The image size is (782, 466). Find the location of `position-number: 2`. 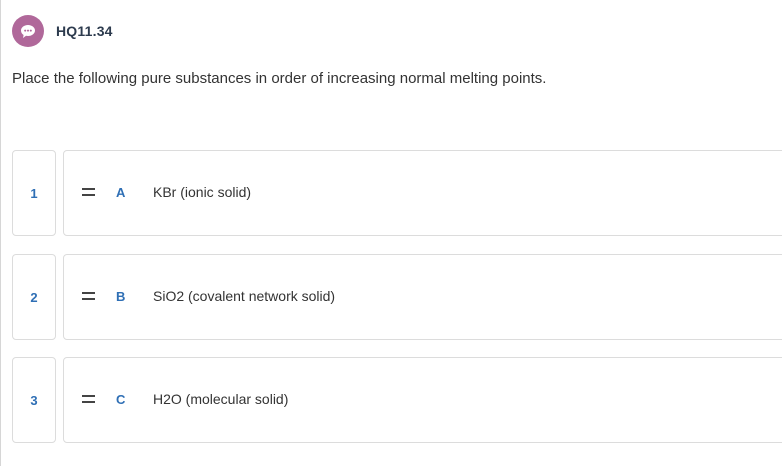

position-number: 2 is located at coordinates (34, 297).